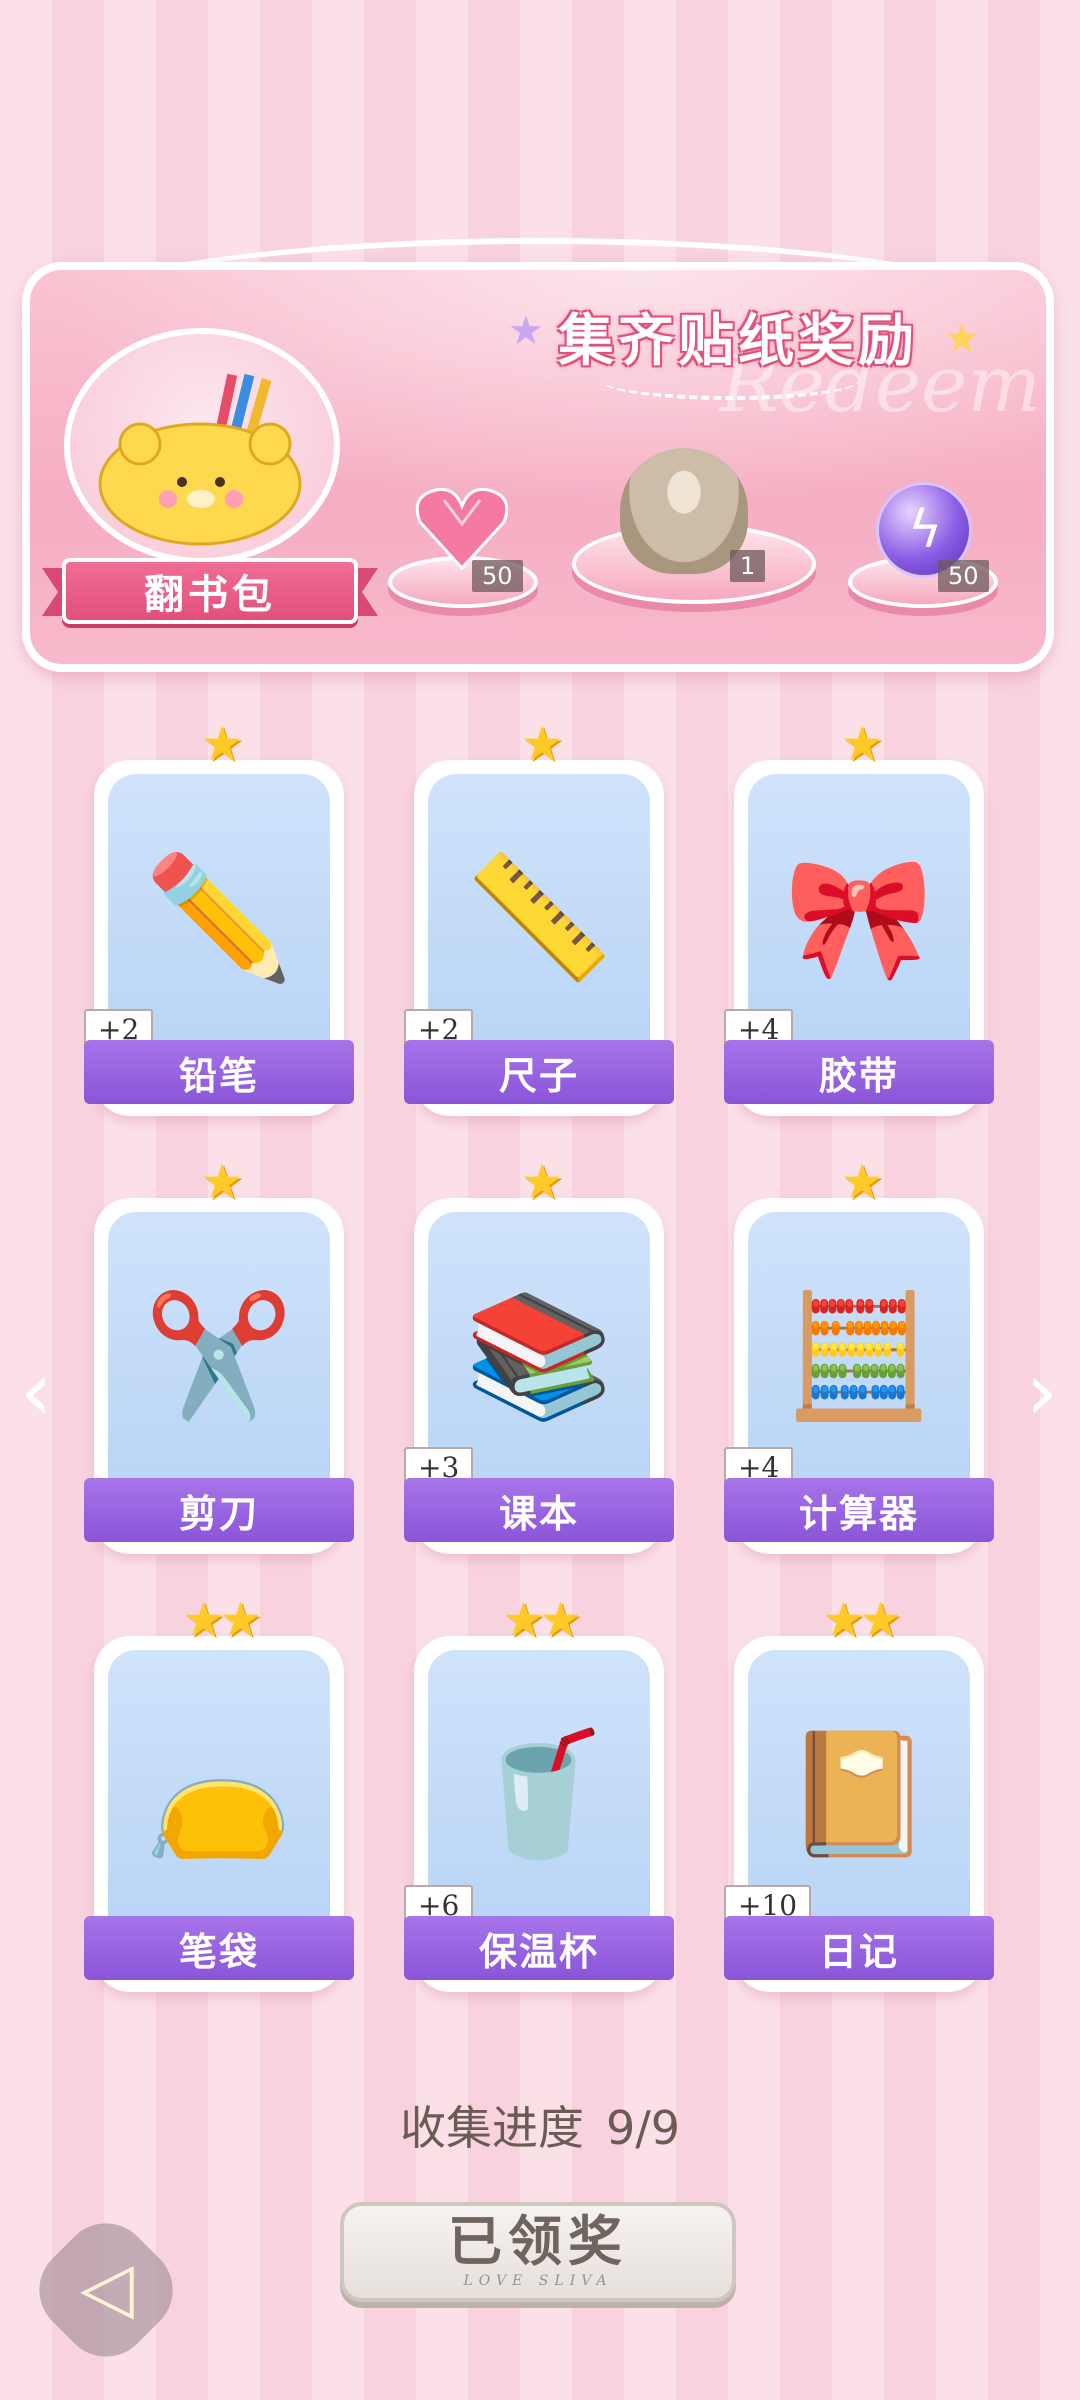  I want to click on star-sparkle-icon: ★, so click(962, 339).